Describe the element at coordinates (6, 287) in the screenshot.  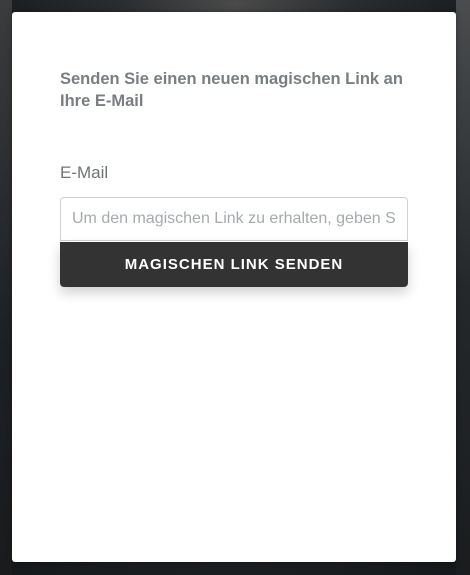
I see `backdrop-left` at that location.